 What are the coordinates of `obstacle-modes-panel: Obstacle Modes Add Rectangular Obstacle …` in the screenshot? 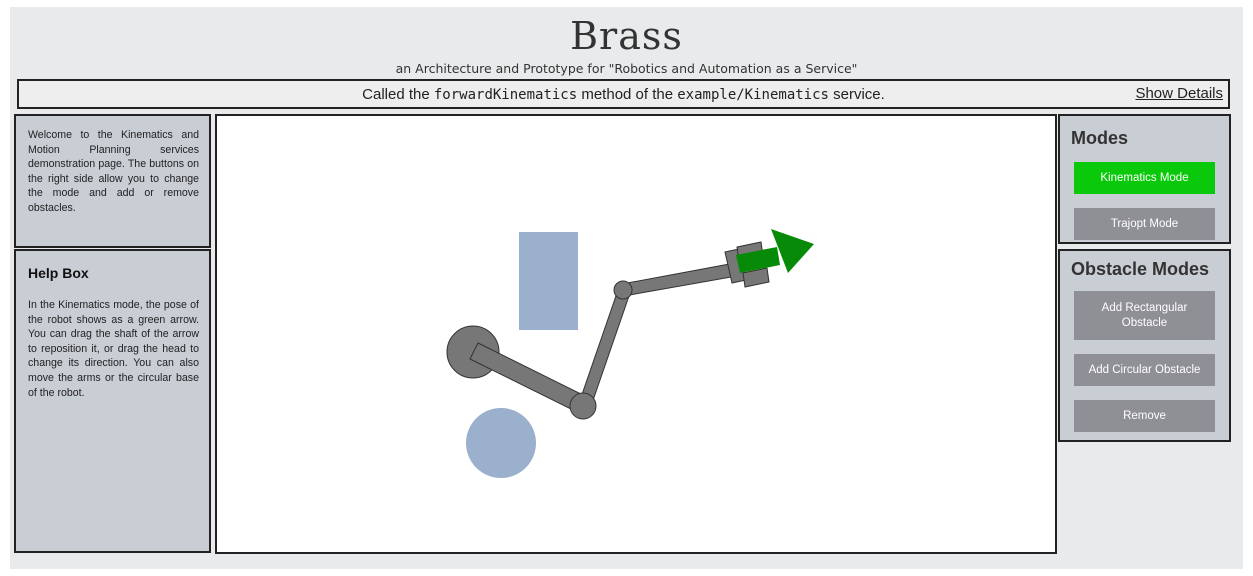 It's located at (1144, 345).